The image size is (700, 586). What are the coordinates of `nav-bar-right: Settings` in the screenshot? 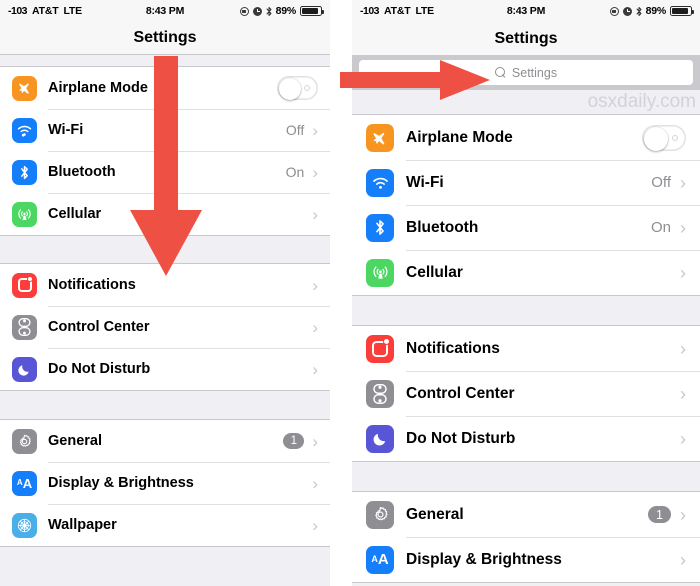 It's located at (526, 38).